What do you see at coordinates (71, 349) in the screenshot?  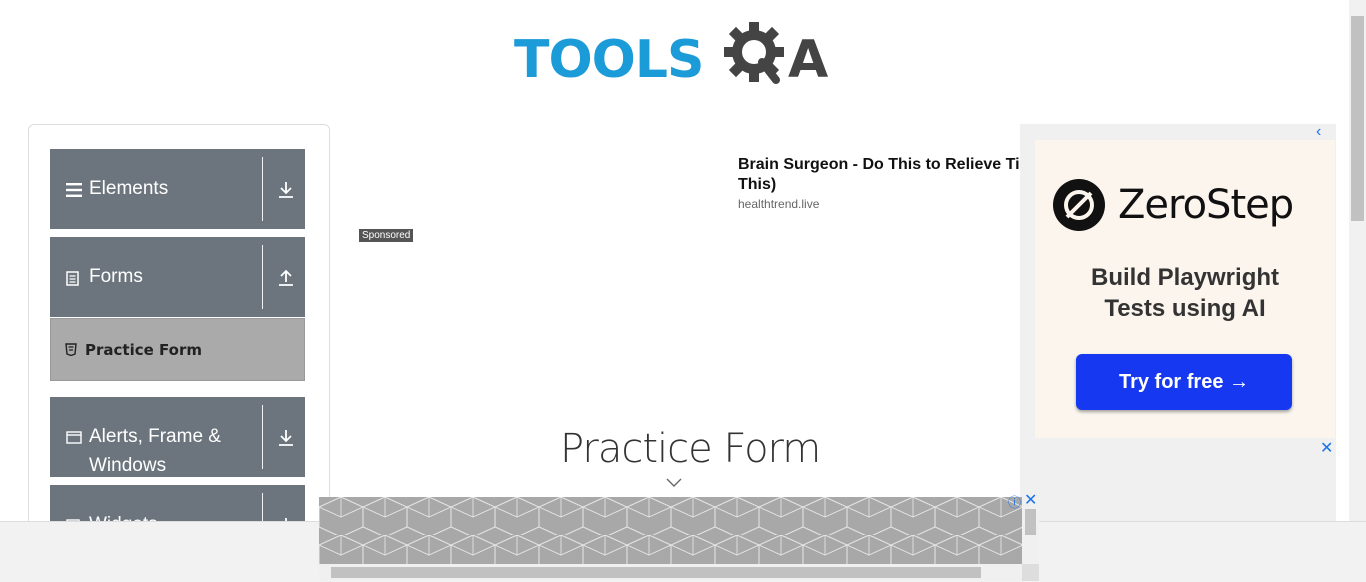 I see `html5-icon` at bounding box center [71, 349].